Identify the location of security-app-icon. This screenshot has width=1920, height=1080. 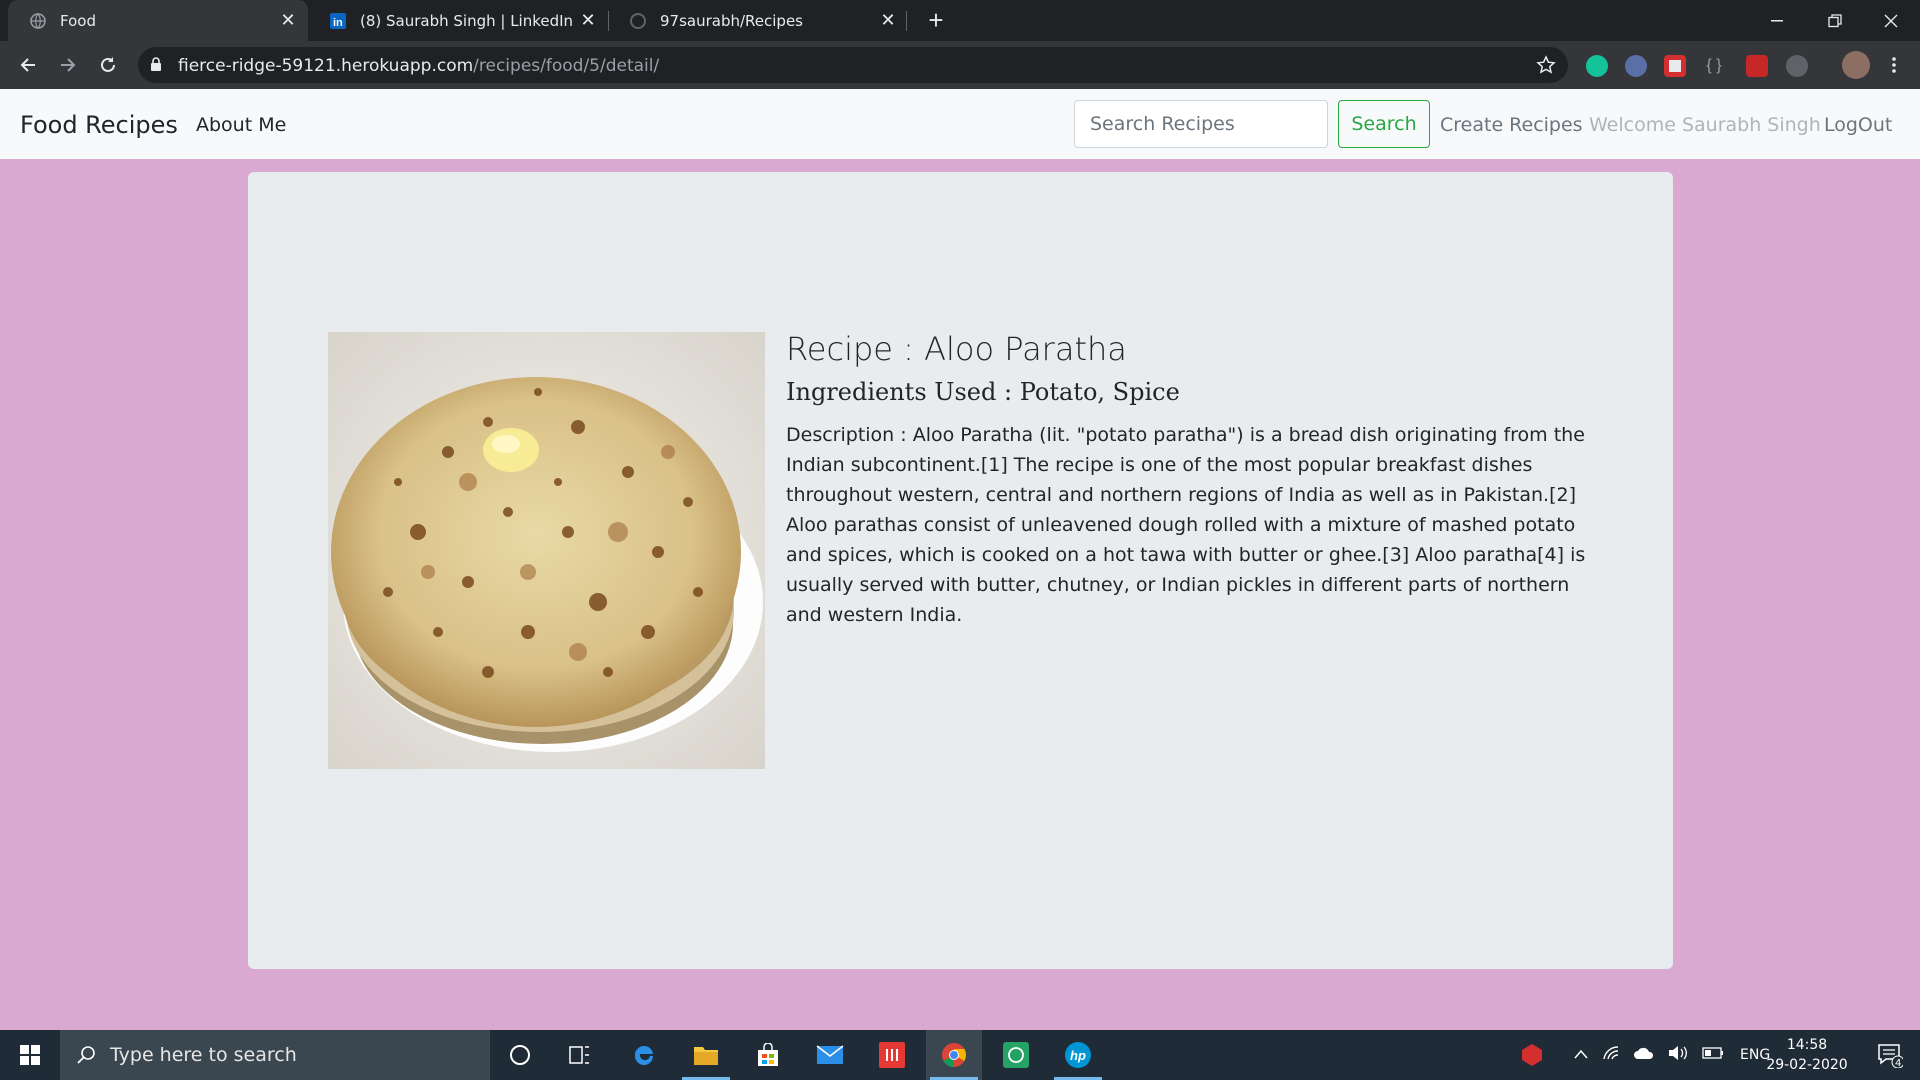
(1532, 1055).